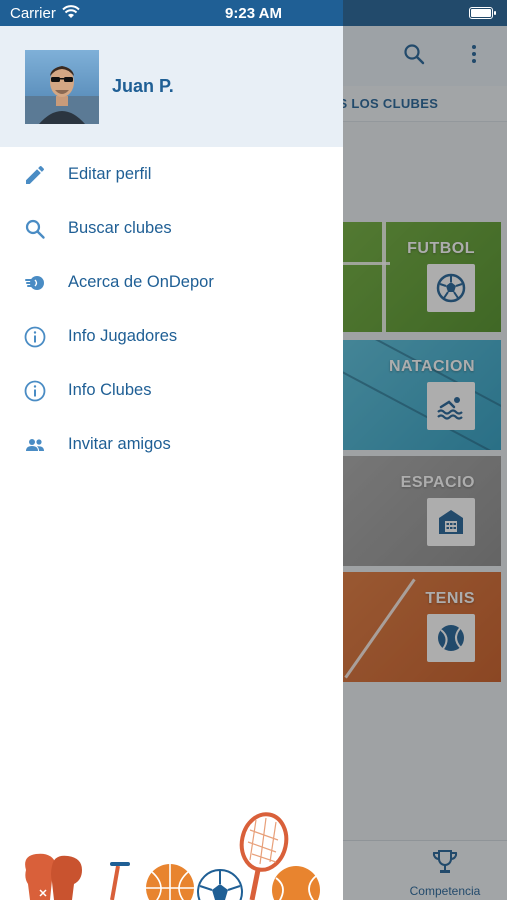 Image resolution: width=507 pixels, height=900 pixels. I want to click on people-icon, so click(35, 445).